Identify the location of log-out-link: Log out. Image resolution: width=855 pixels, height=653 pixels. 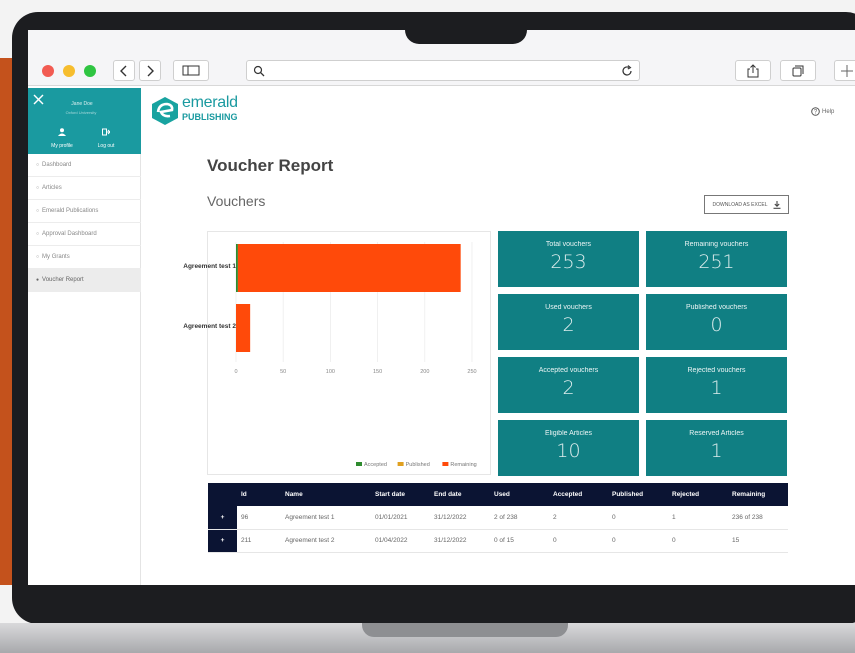
(106, 136).